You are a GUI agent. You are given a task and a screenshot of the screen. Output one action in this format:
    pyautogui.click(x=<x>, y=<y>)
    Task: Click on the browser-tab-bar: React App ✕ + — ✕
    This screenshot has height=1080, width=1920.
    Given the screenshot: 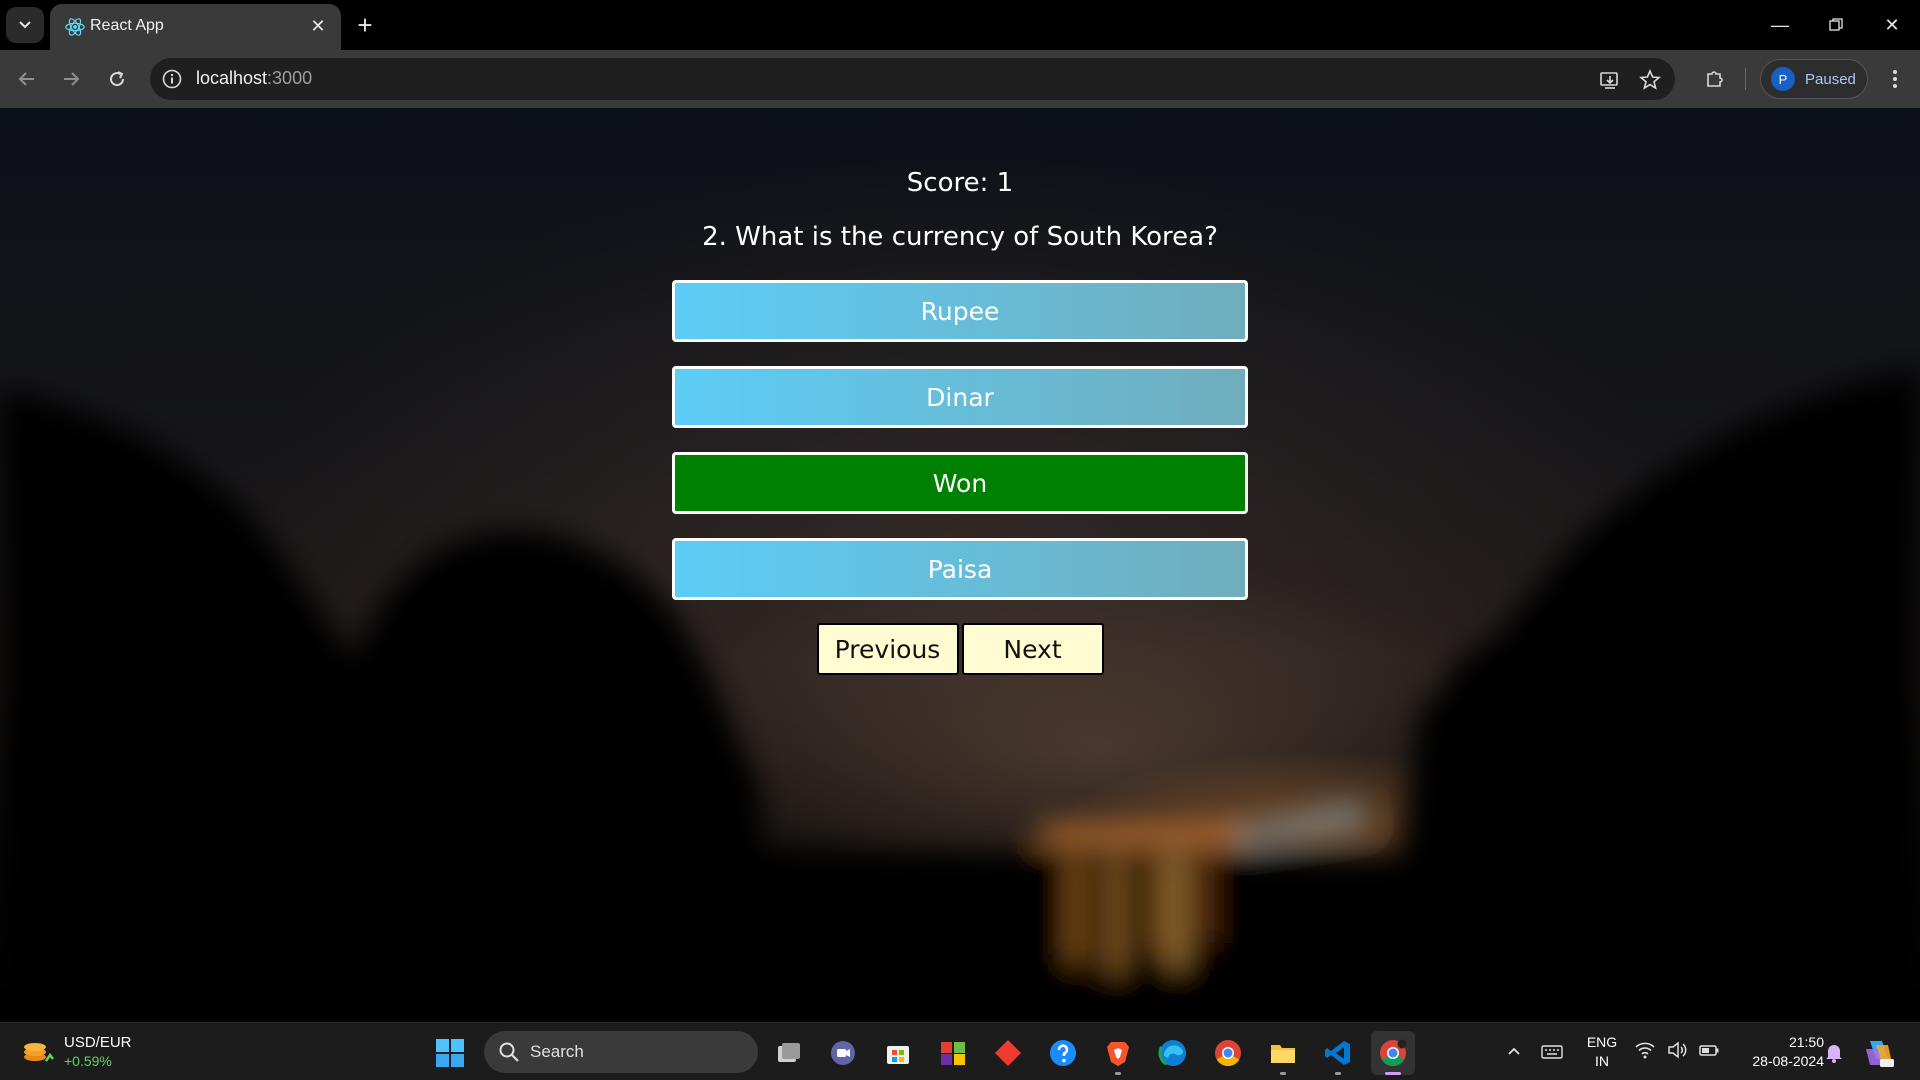 What is the action you would take?
    pyautogui.click(x=960, y=25)
    